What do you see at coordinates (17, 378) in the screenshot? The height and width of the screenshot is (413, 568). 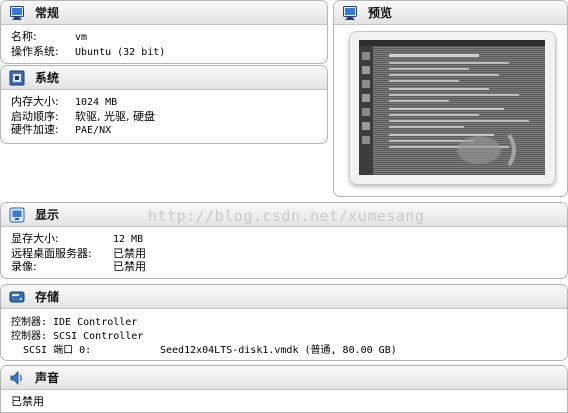 I see `speaker-icon` at bounding box center [17, 378].